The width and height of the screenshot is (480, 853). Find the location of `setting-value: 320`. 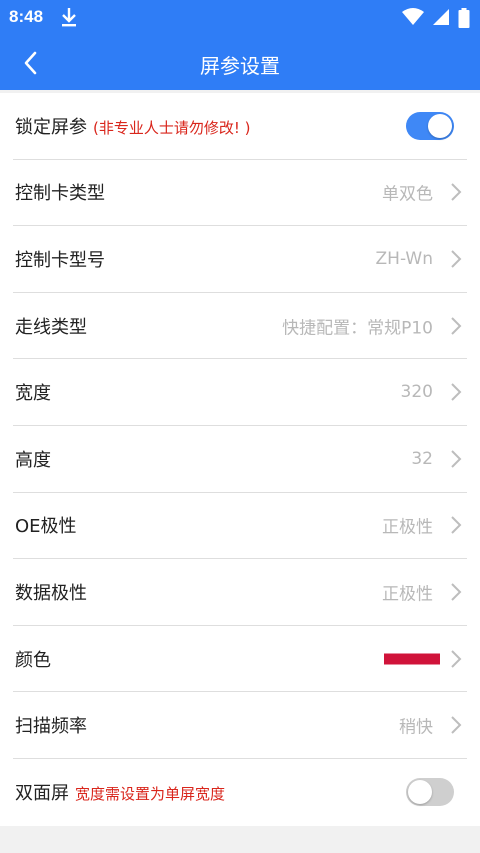

setting-value: 320 is located at coordinates (416, 392).